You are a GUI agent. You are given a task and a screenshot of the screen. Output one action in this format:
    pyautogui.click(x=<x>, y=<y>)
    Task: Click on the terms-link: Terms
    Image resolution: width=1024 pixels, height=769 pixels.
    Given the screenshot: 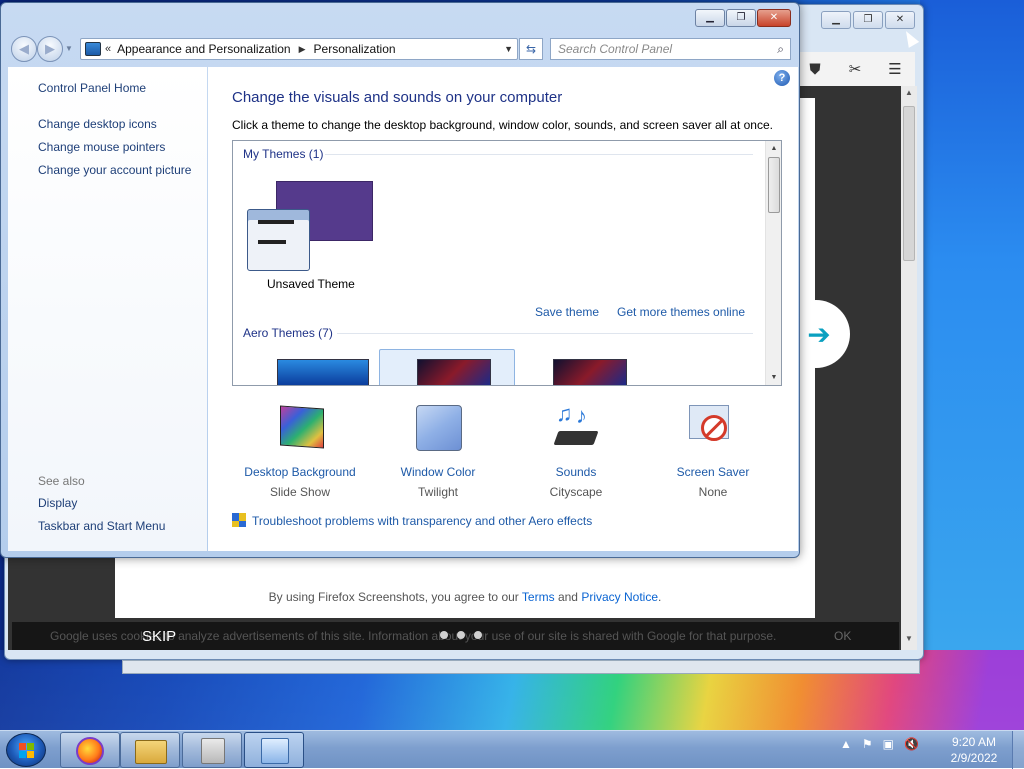 What is the action you would take?
    pyautogui.click(x=538, y=597)
    